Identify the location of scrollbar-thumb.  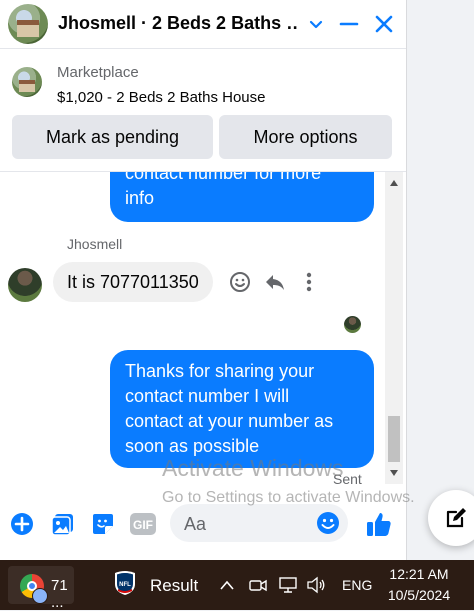
(394, 439).